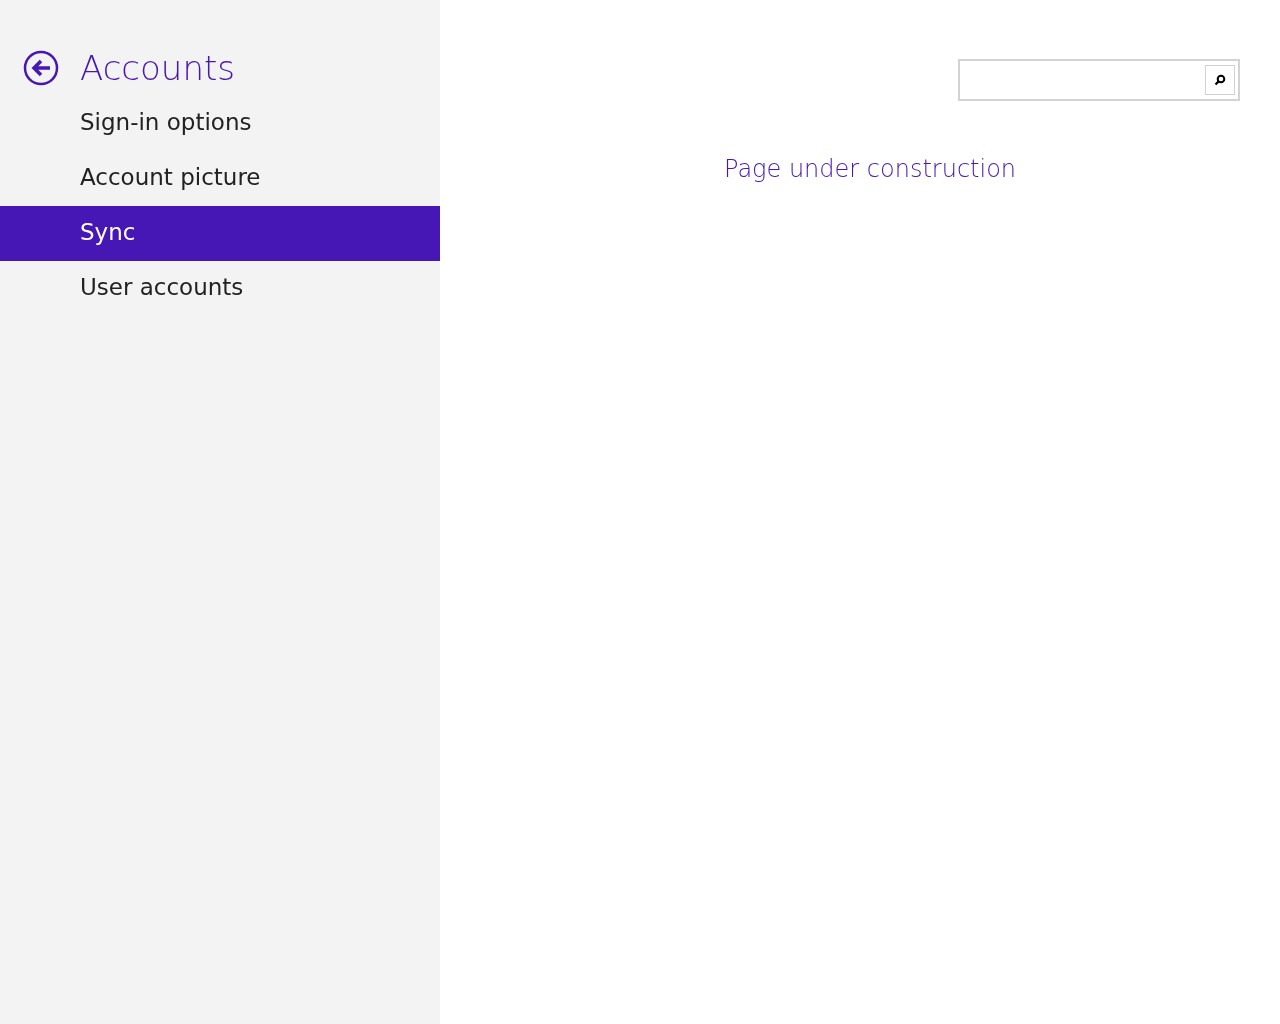  What do you see at coordinates (871, 169) in the screenshot?
I see `status-message: Page under construction` at bounding box center [871, 169].